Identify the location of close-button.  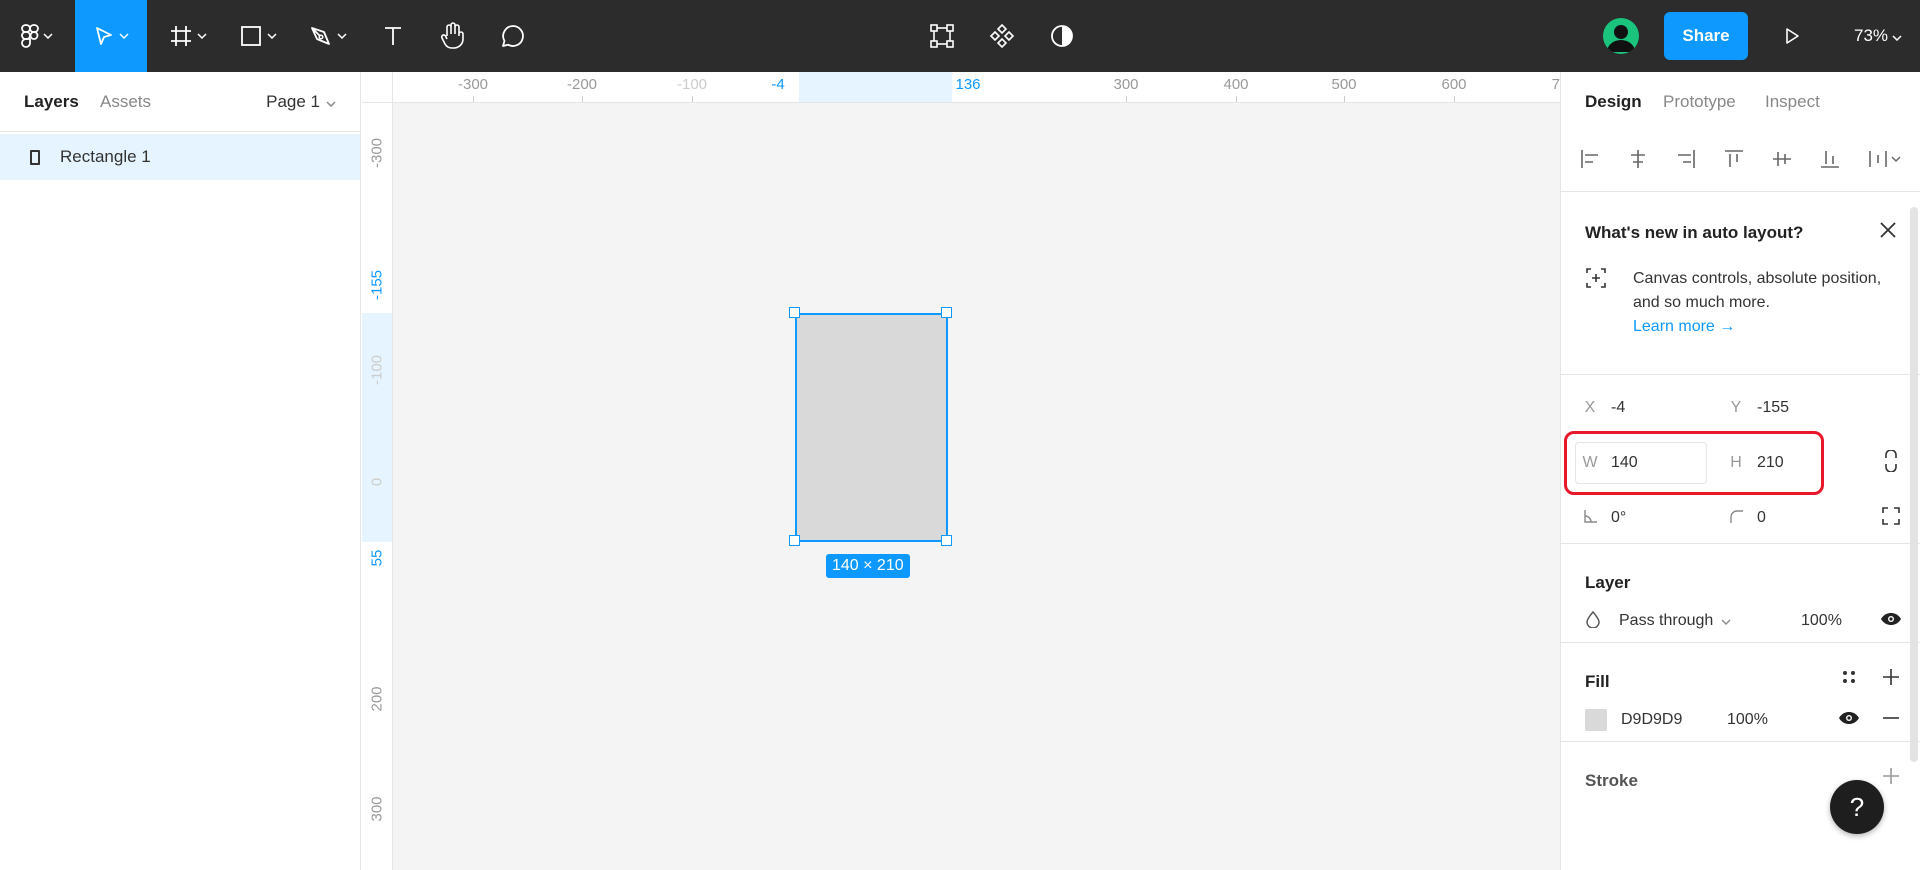
(1888, 232).